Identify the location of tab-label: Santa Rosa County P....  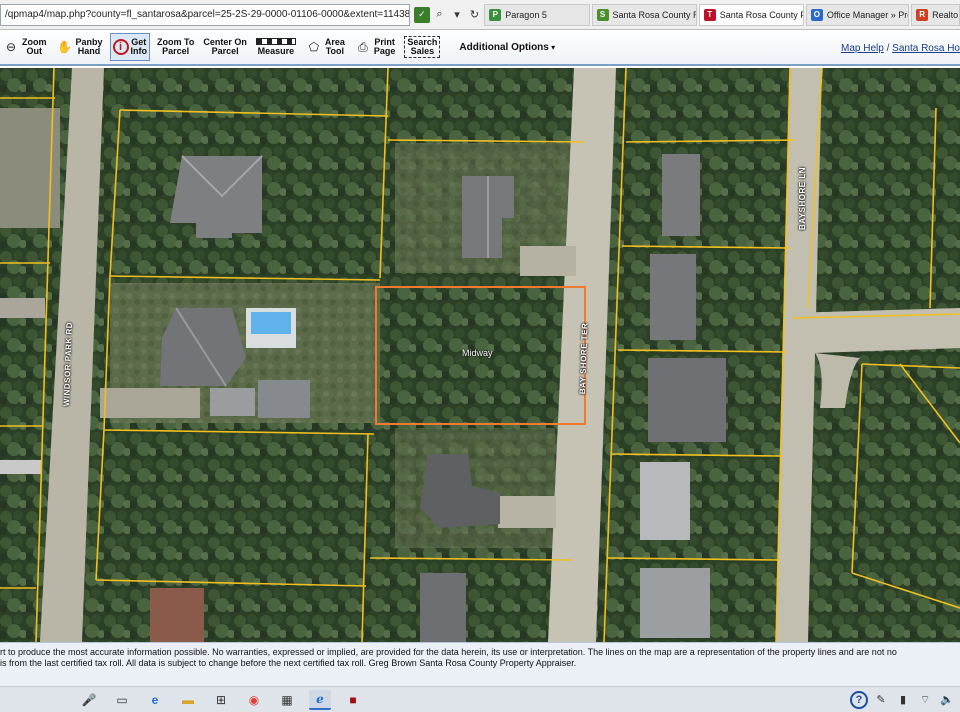
(761, 14).